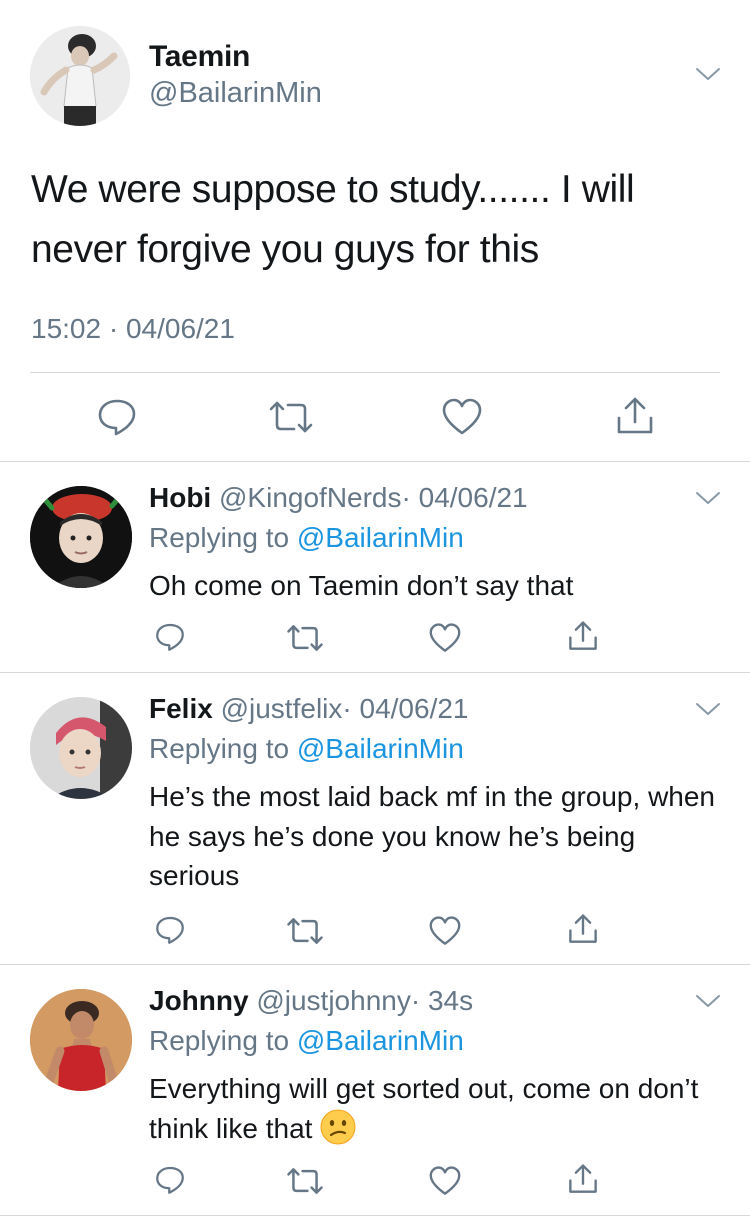 This screenshot has height=1217, width=750. I want to click on author-handle: @justjohnny, so click(333, 1000).